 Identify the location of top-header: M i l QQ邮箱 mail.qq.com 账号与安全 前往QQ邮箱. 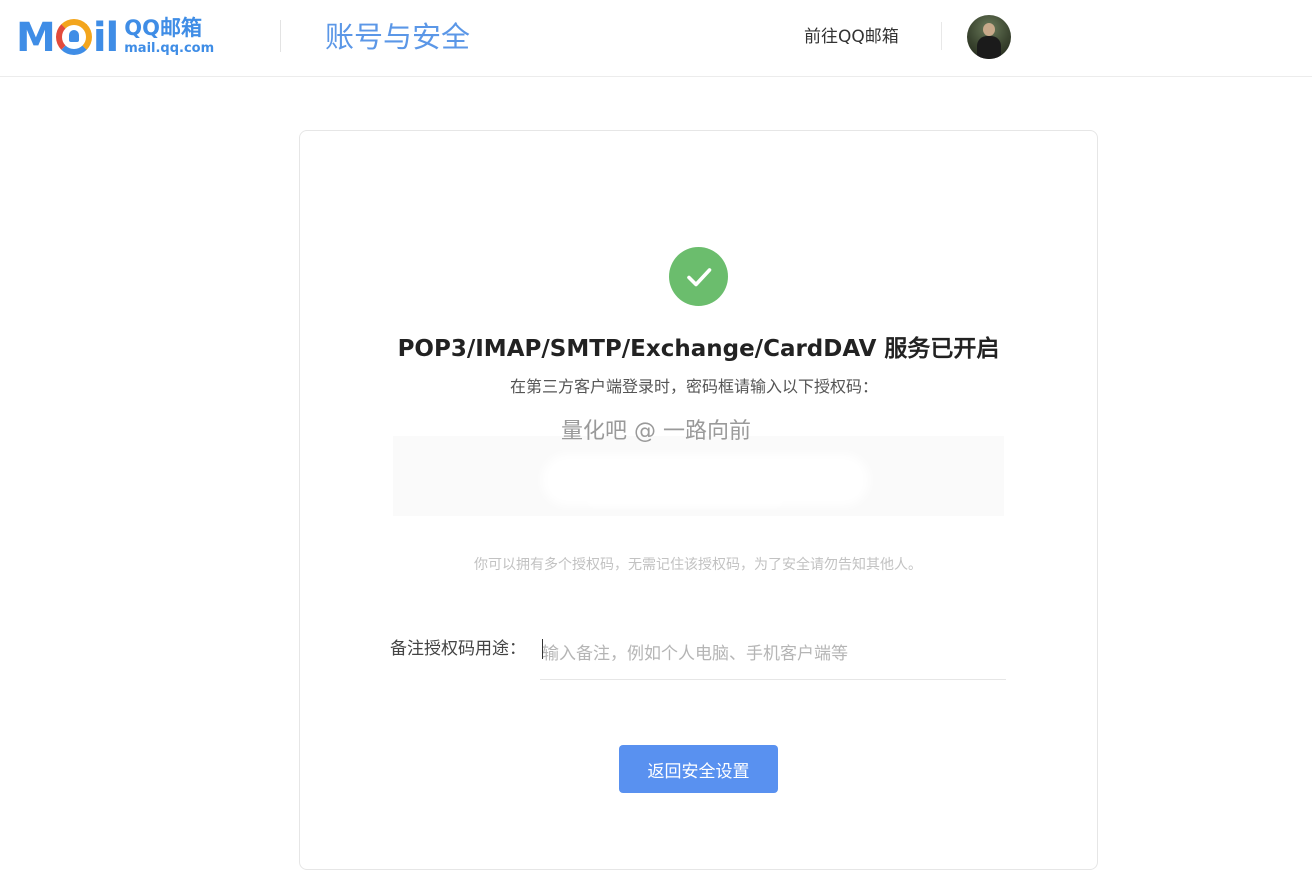
(656, 38).